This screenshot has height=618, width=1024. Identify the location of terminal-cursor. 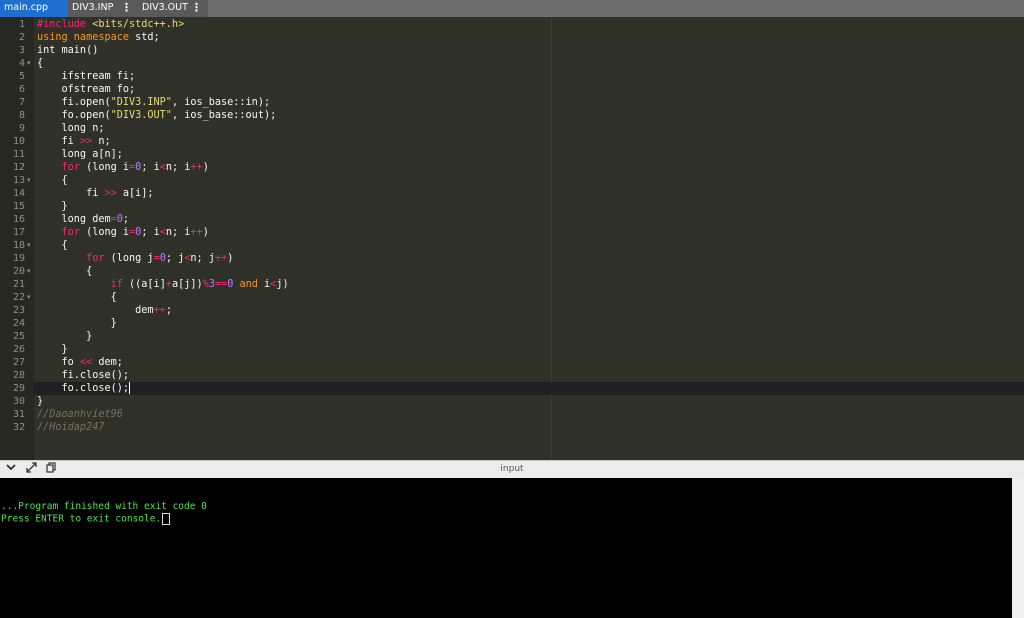
(166, 519).